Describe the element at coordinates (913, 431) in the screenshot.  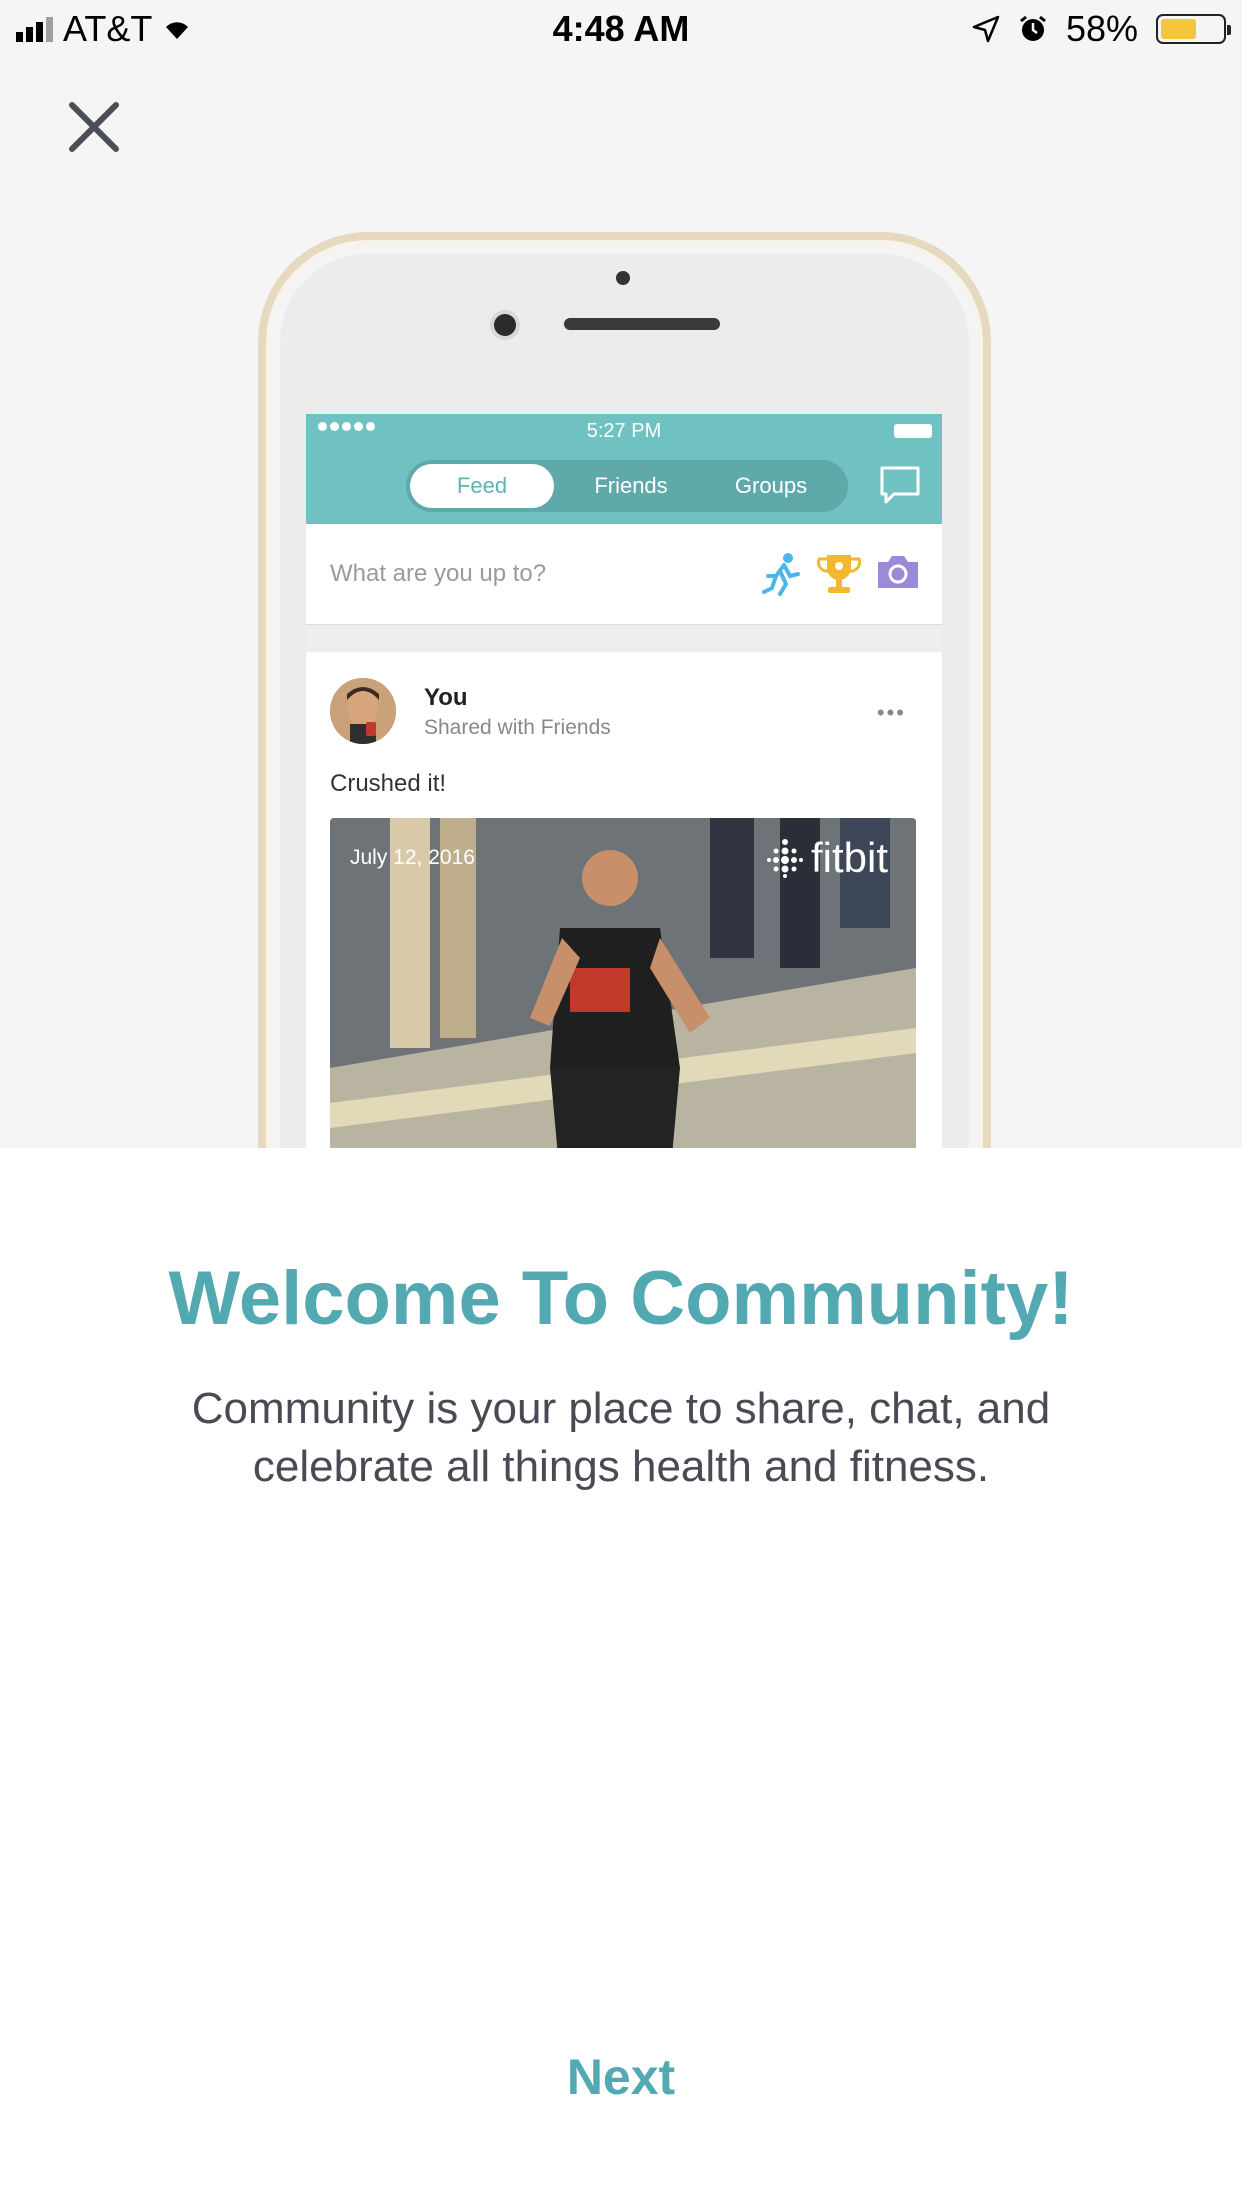
I see `inner-battery-icon` at that location.